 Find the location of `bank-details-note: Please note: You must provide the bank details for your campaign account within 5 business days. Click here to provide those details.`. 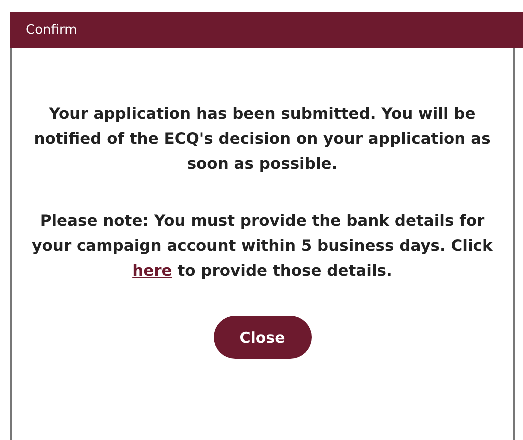

bank-details-note: Please note: You must provide the bank details for your campaign account within 5 business days. Click here to provide those details. is located at coordinates (262, 246).